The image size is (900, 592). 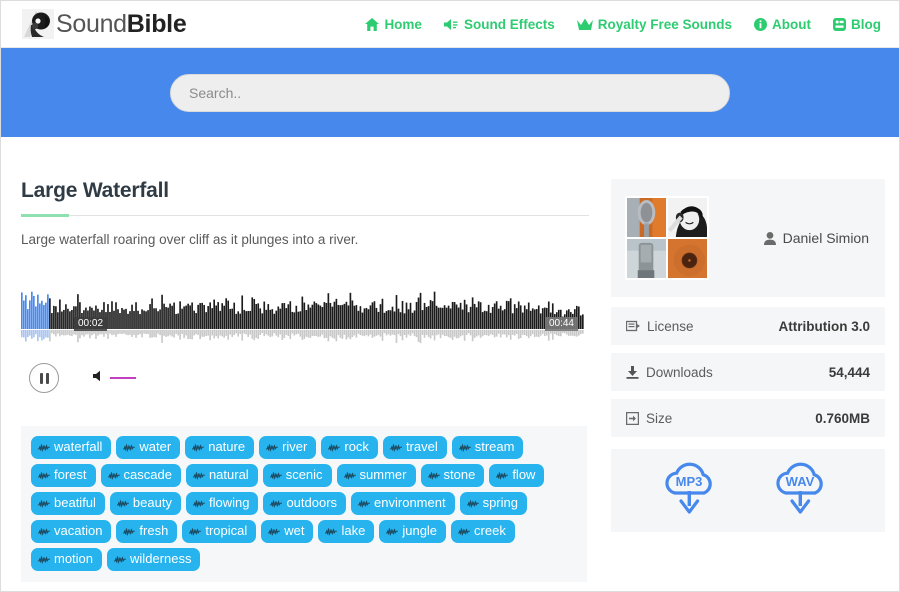 I want to click on tag-label: cascade, so click(x=147, y=474).